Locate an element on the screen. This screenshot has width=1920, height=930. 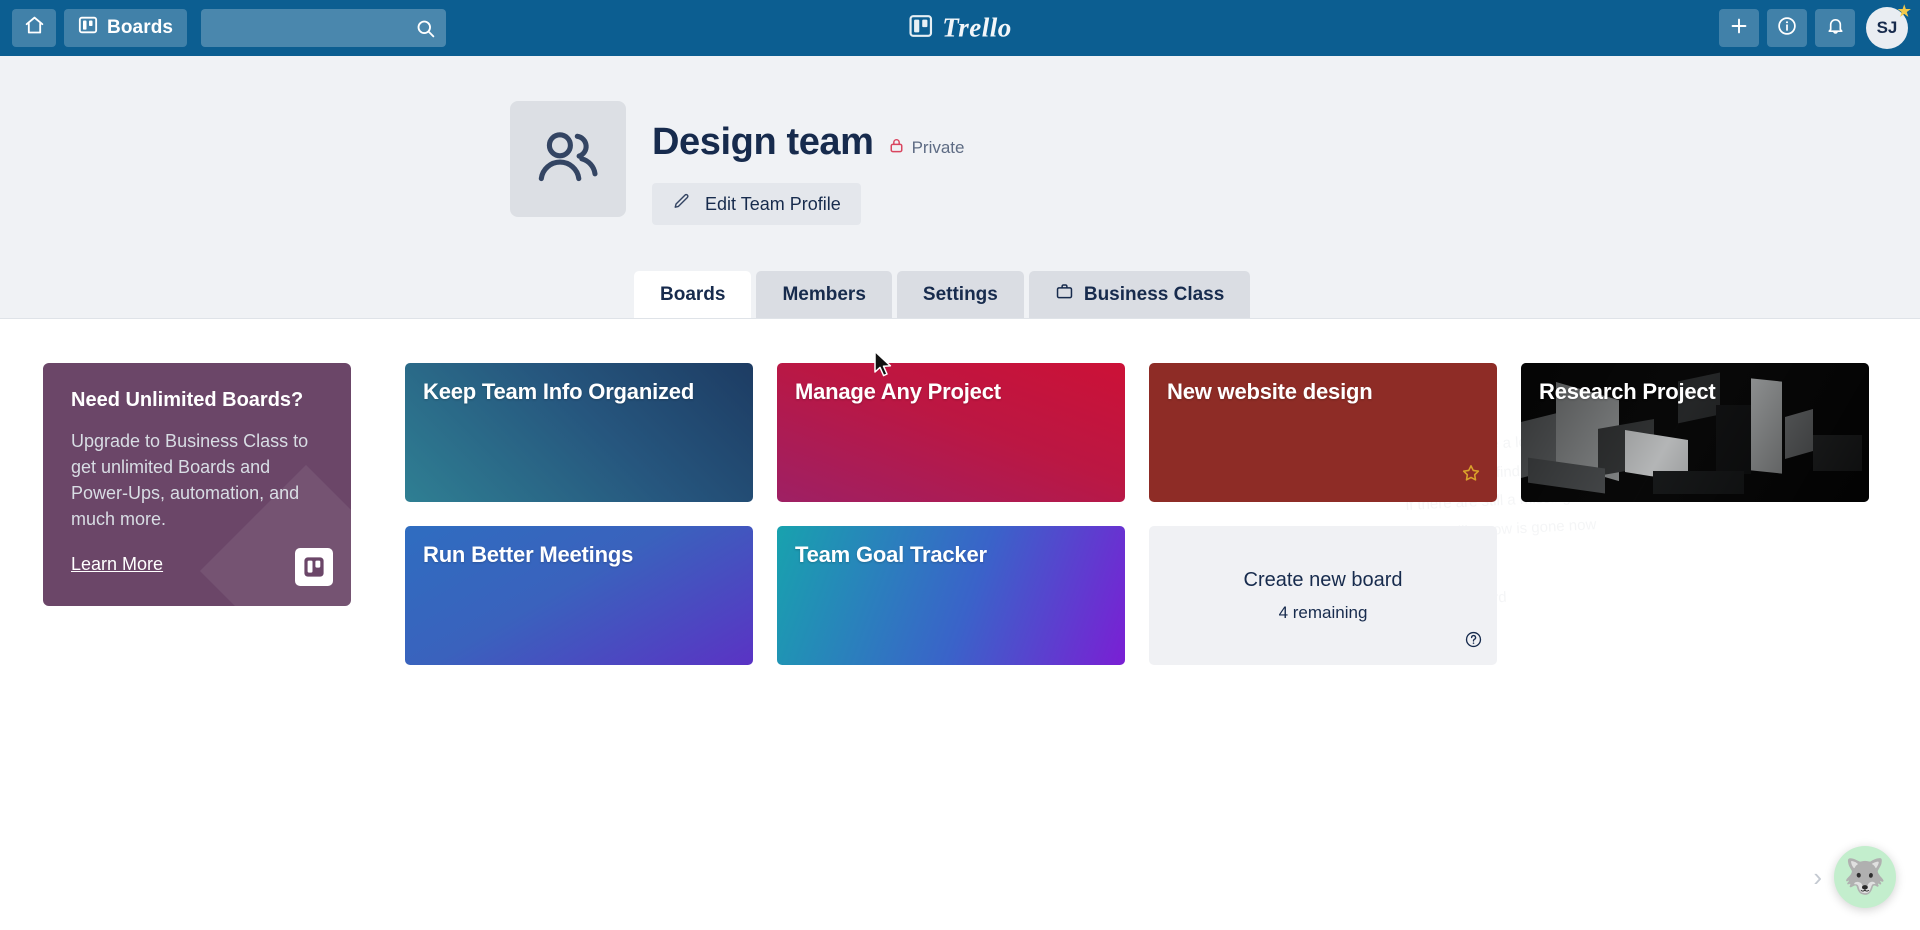
home-button is located at coordinates (34, 28).